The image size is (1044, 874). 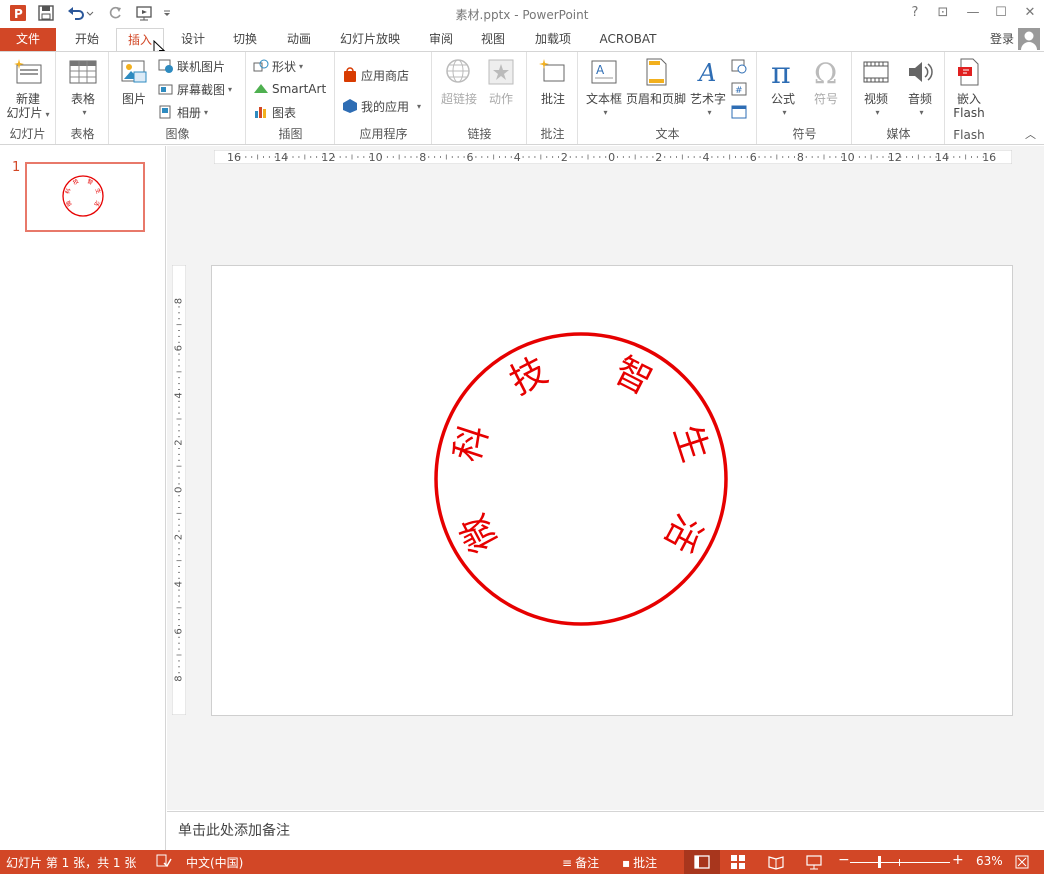 I want to click on vruler-label: 0, so click(x=179, y=490).